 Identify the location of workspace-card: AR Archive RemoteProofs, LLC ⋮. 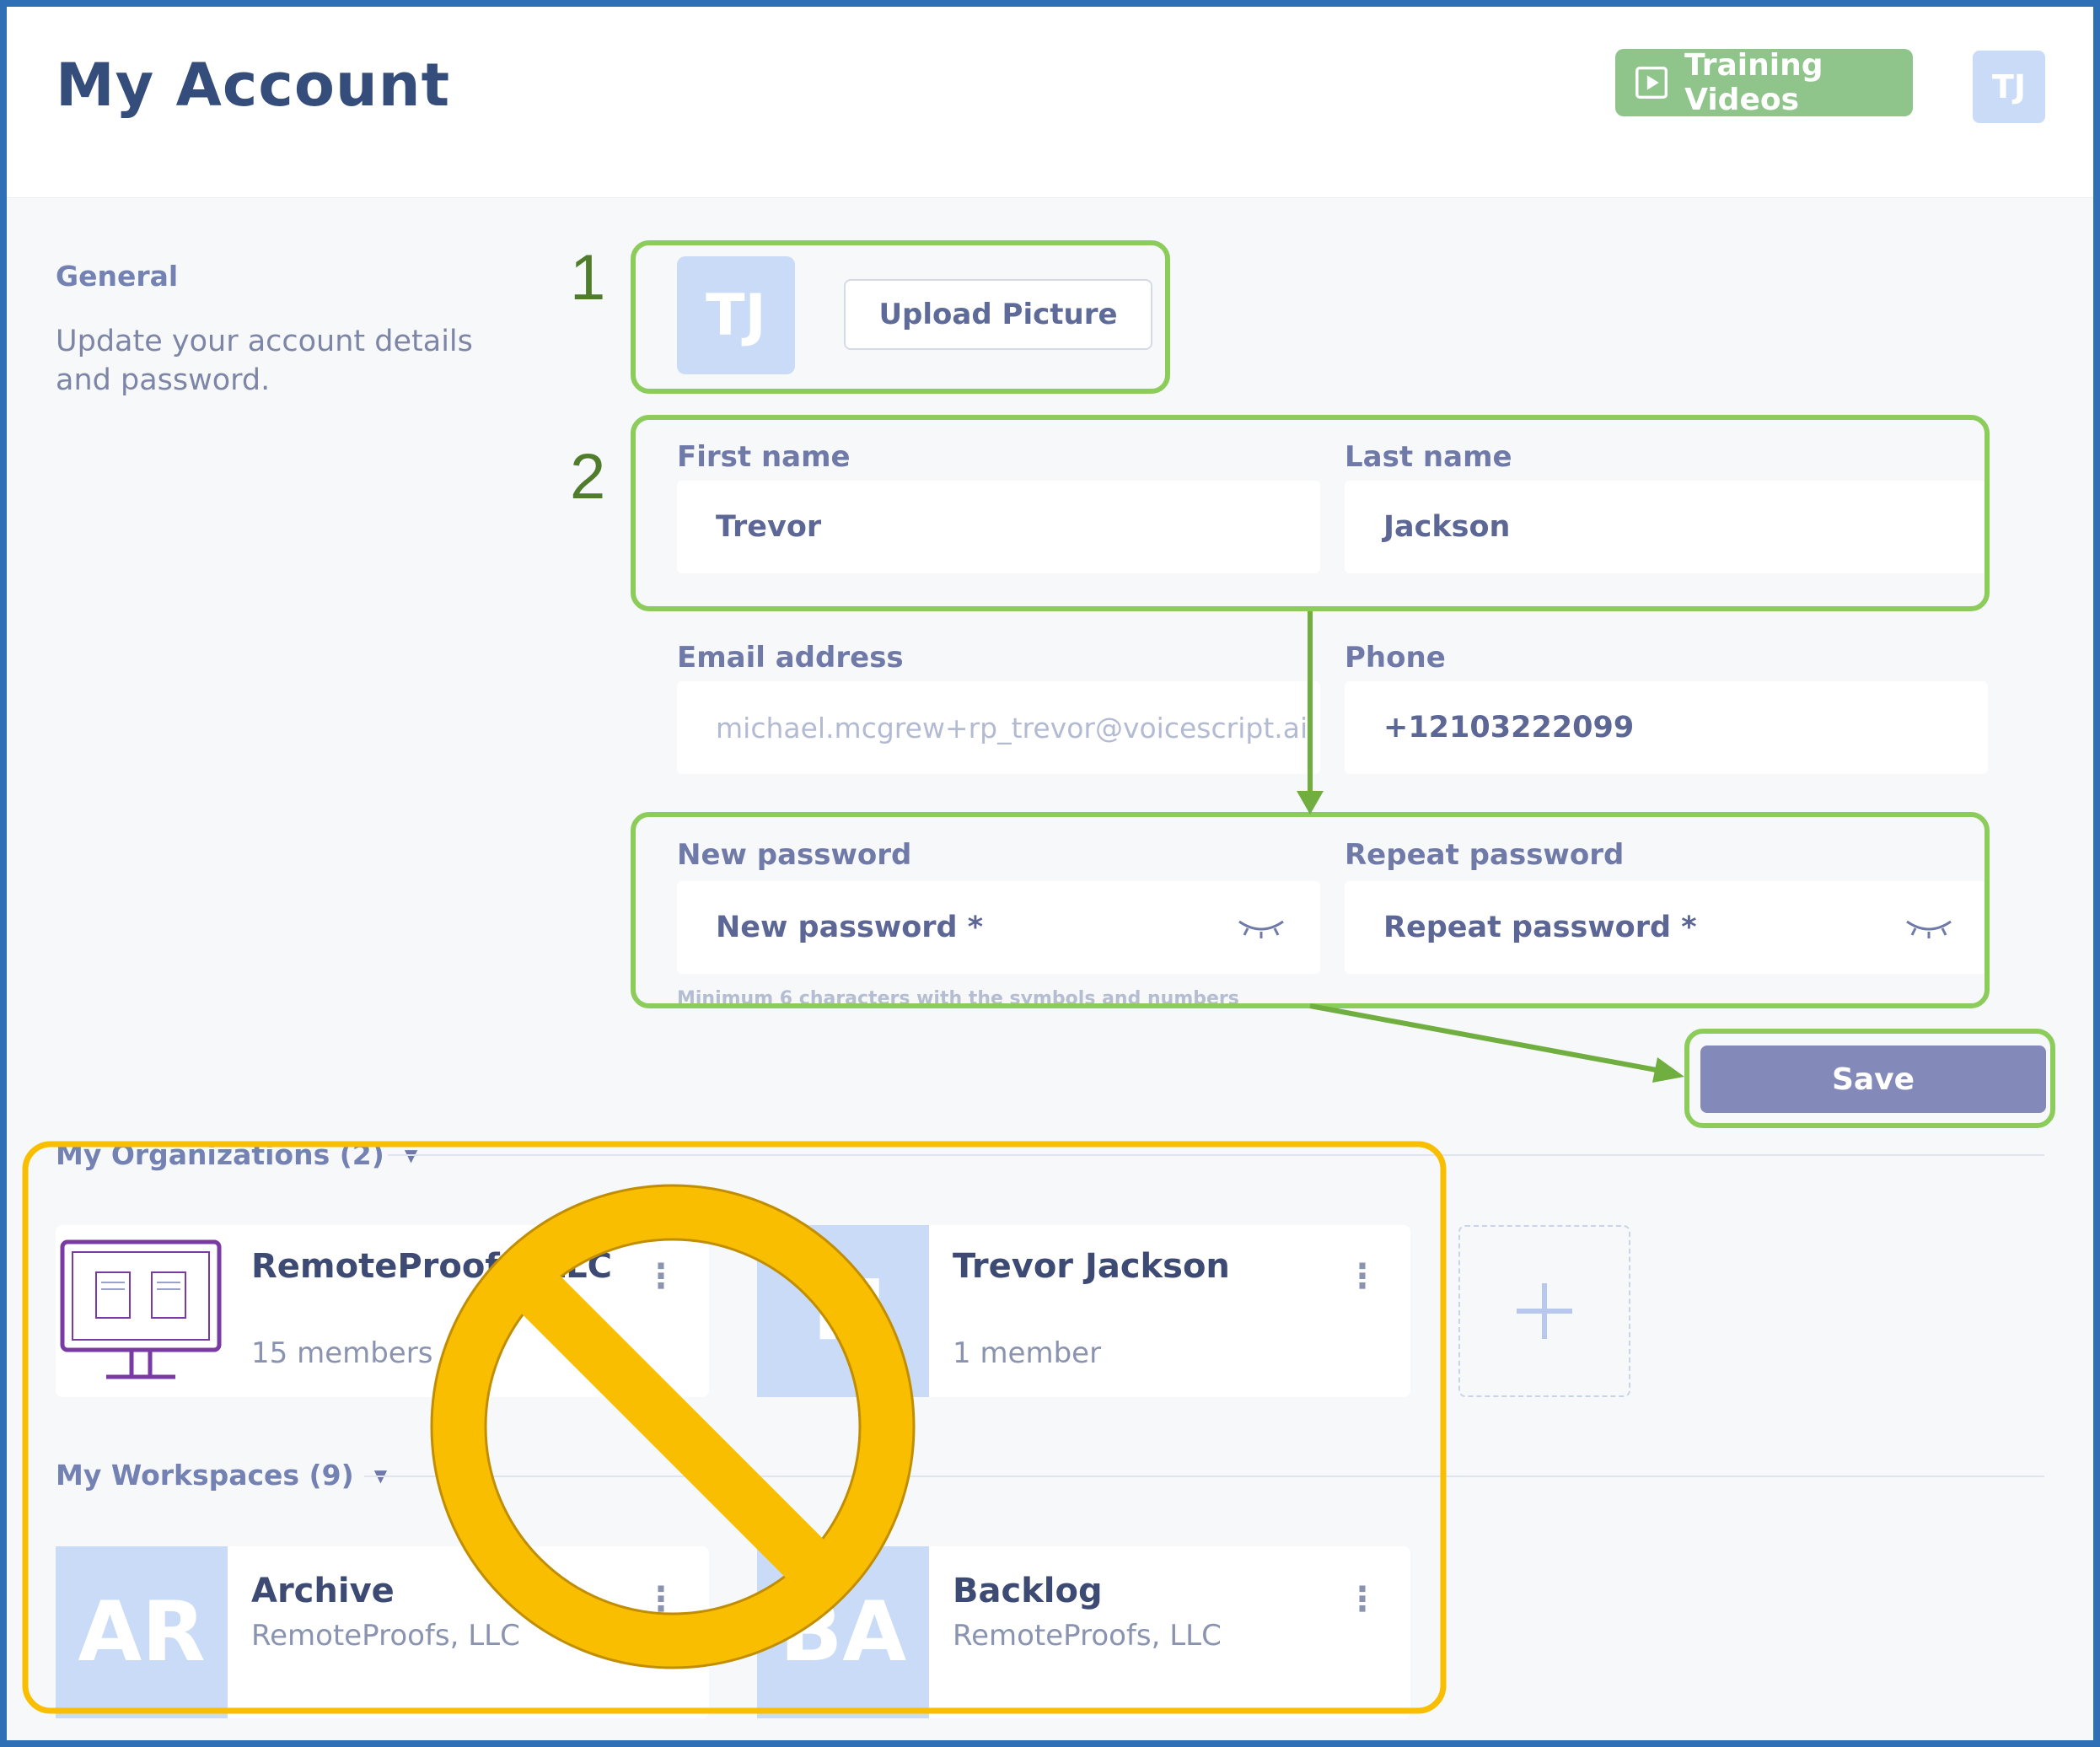
(382, 1632).